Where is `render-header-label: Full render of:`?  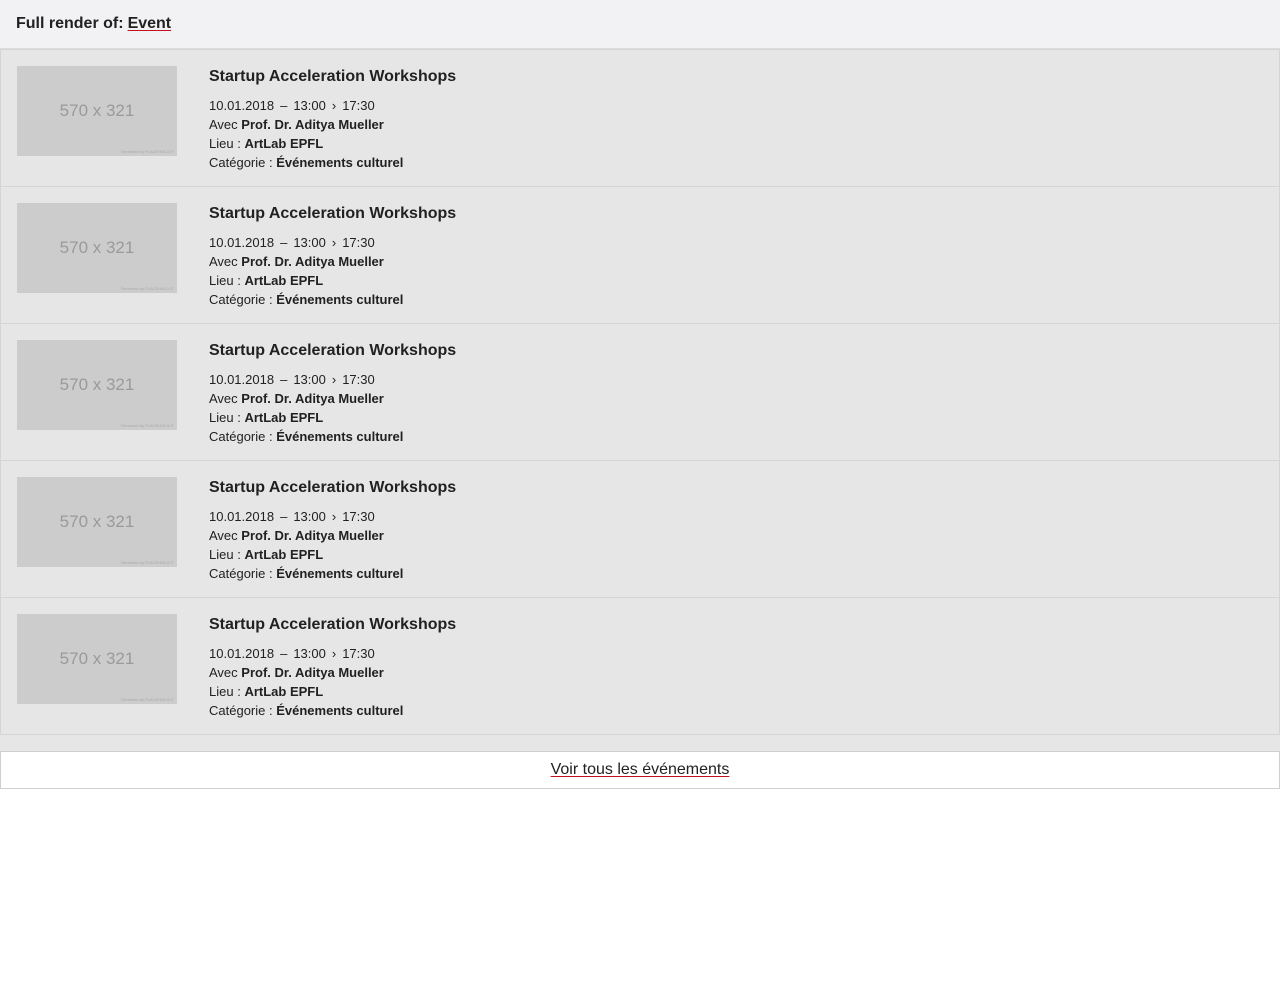 render-header-label: Full render of: is located at coordinates (70, 23).